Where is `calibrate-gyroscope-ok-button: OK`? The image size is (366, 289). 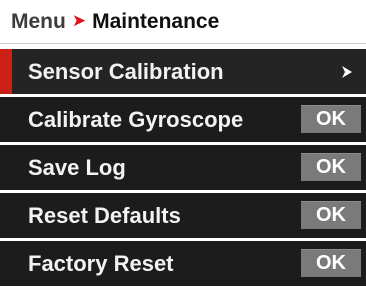 calibrate-gyroscope-ok-button: OK is located at coordinates (331, 119).